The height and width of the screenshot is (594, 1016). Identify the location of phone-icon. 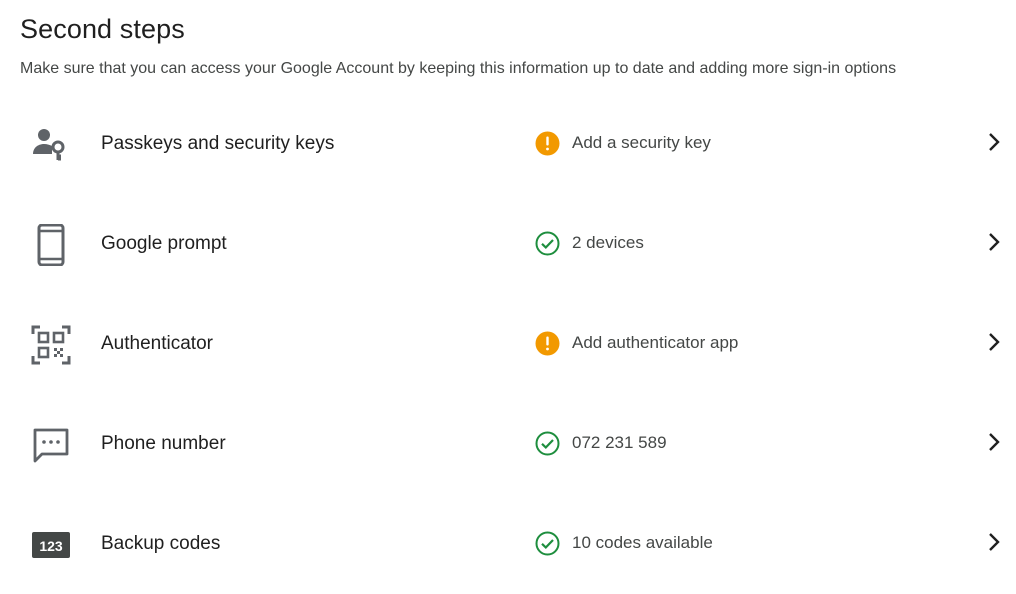
(51, 245).